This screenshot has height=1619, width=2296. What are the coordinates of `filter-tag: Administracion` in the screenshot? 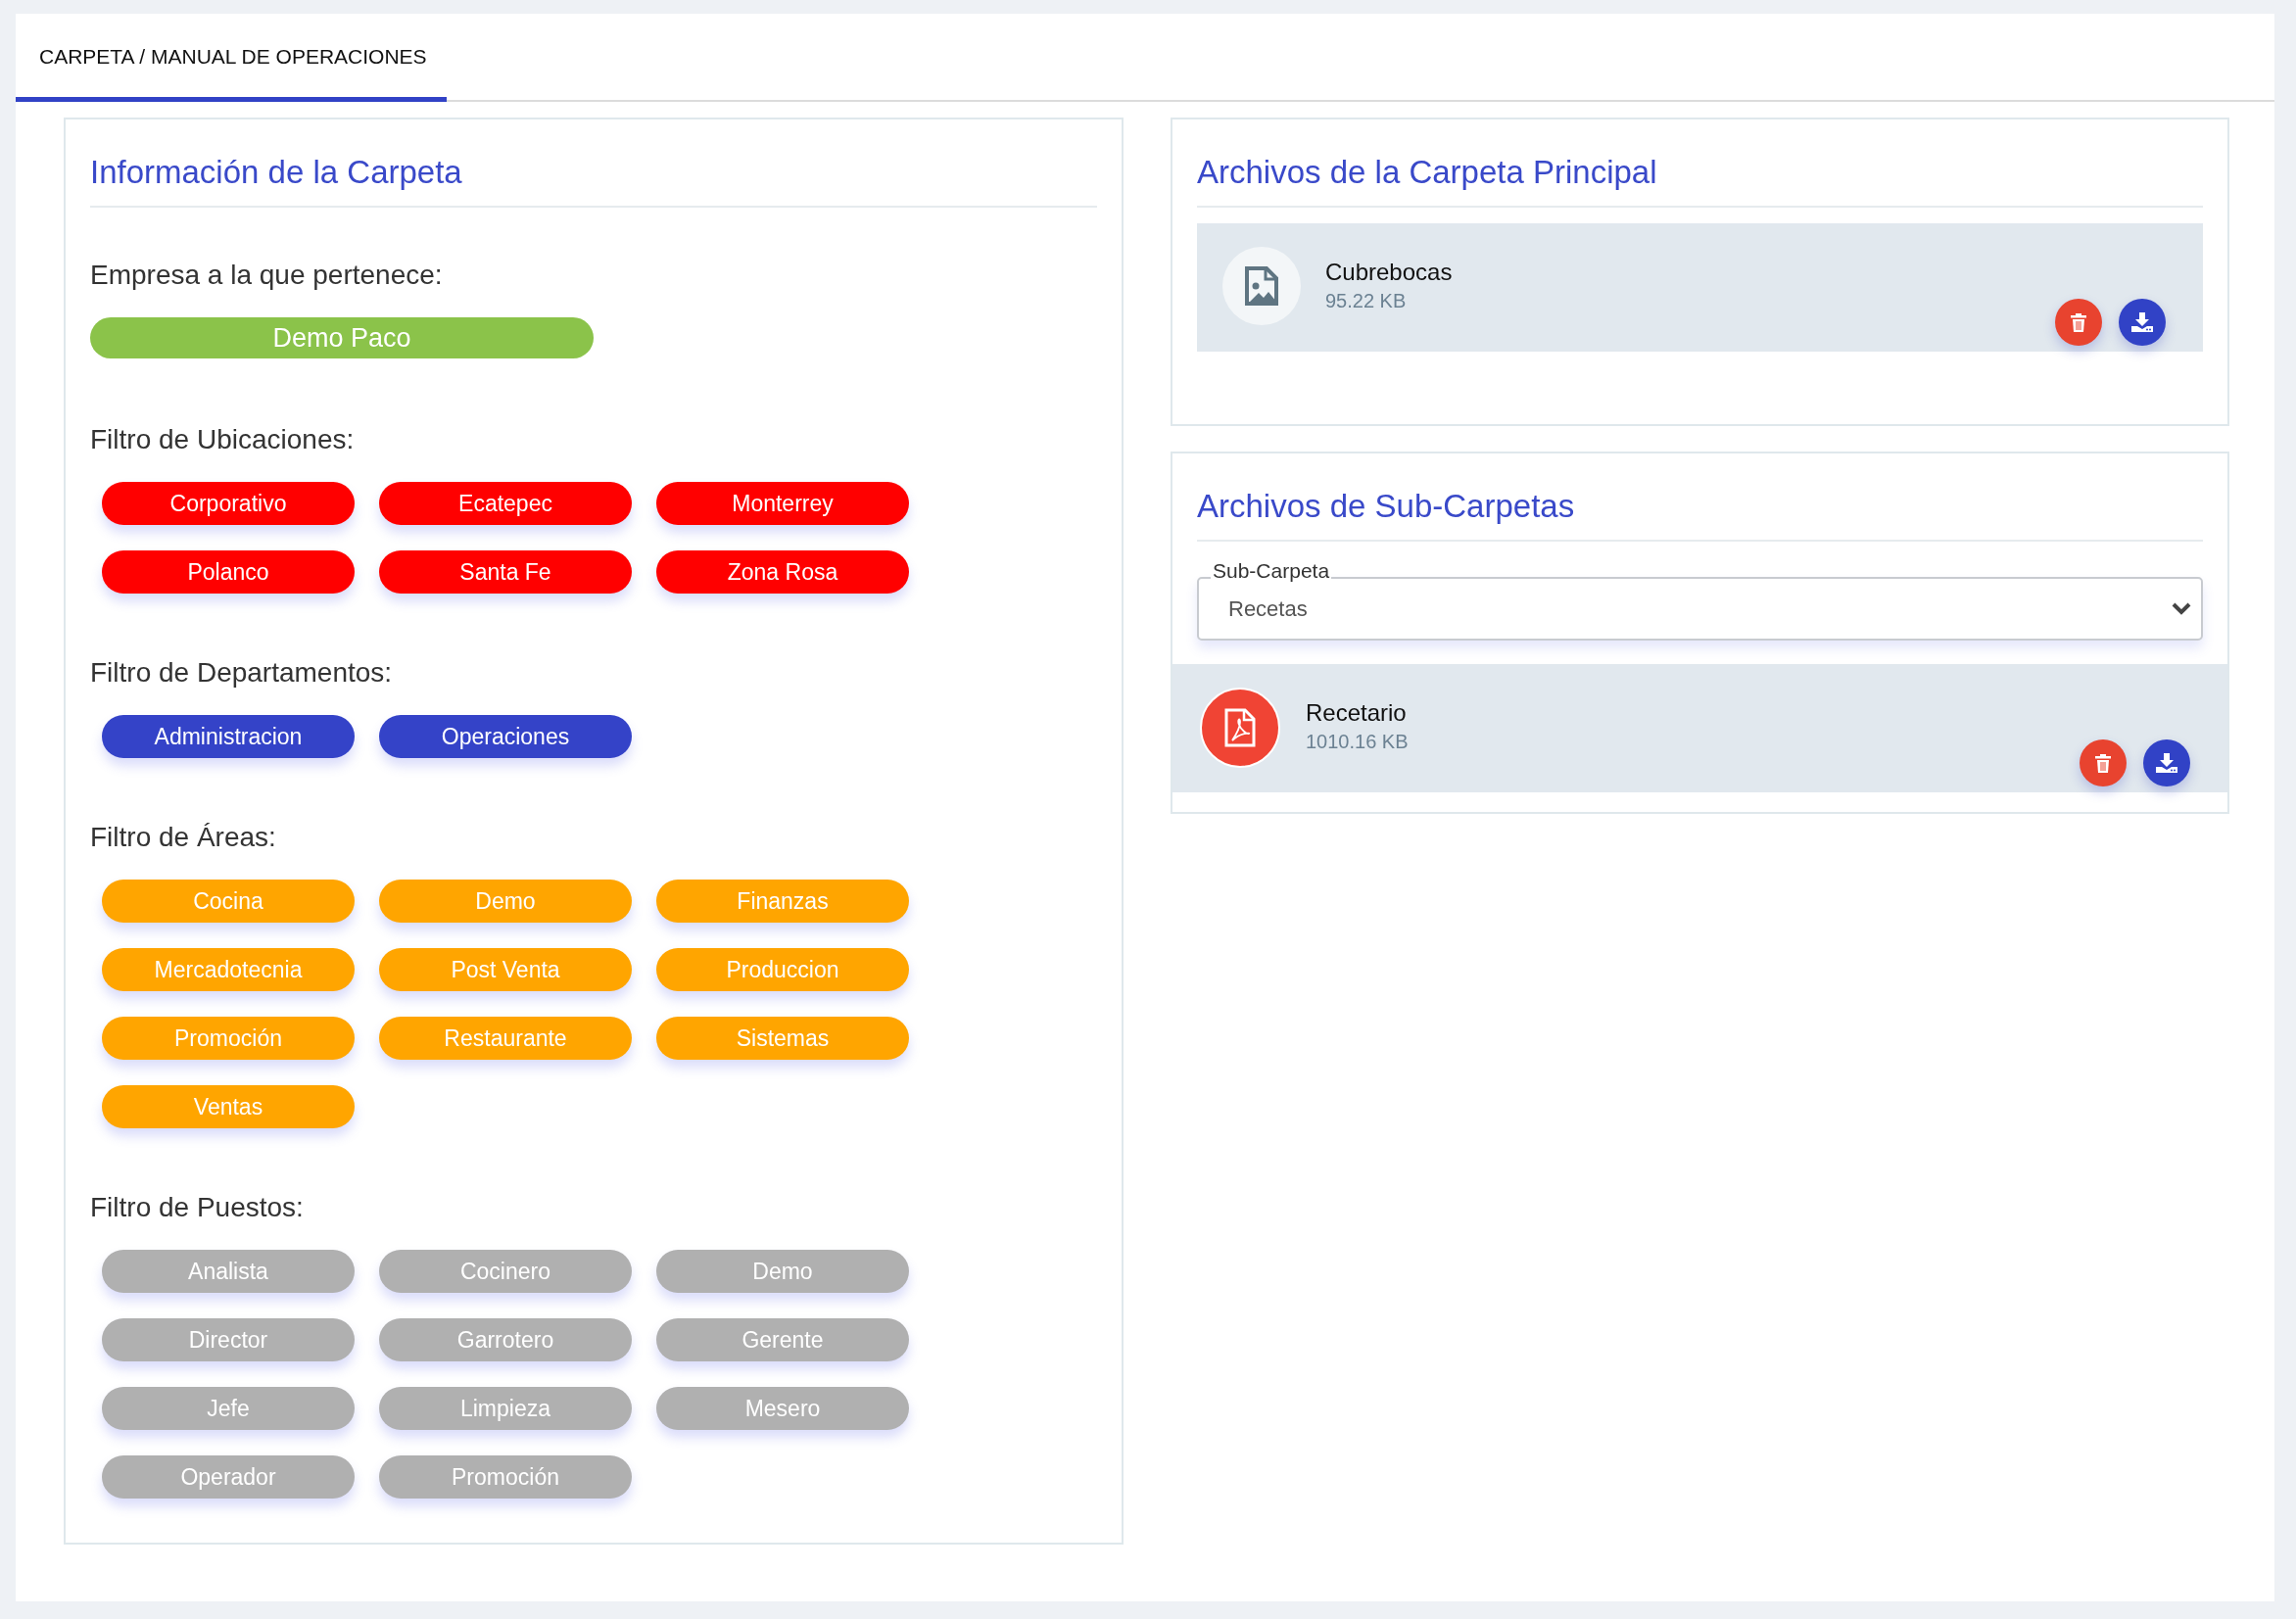 It's located at (229, 737).